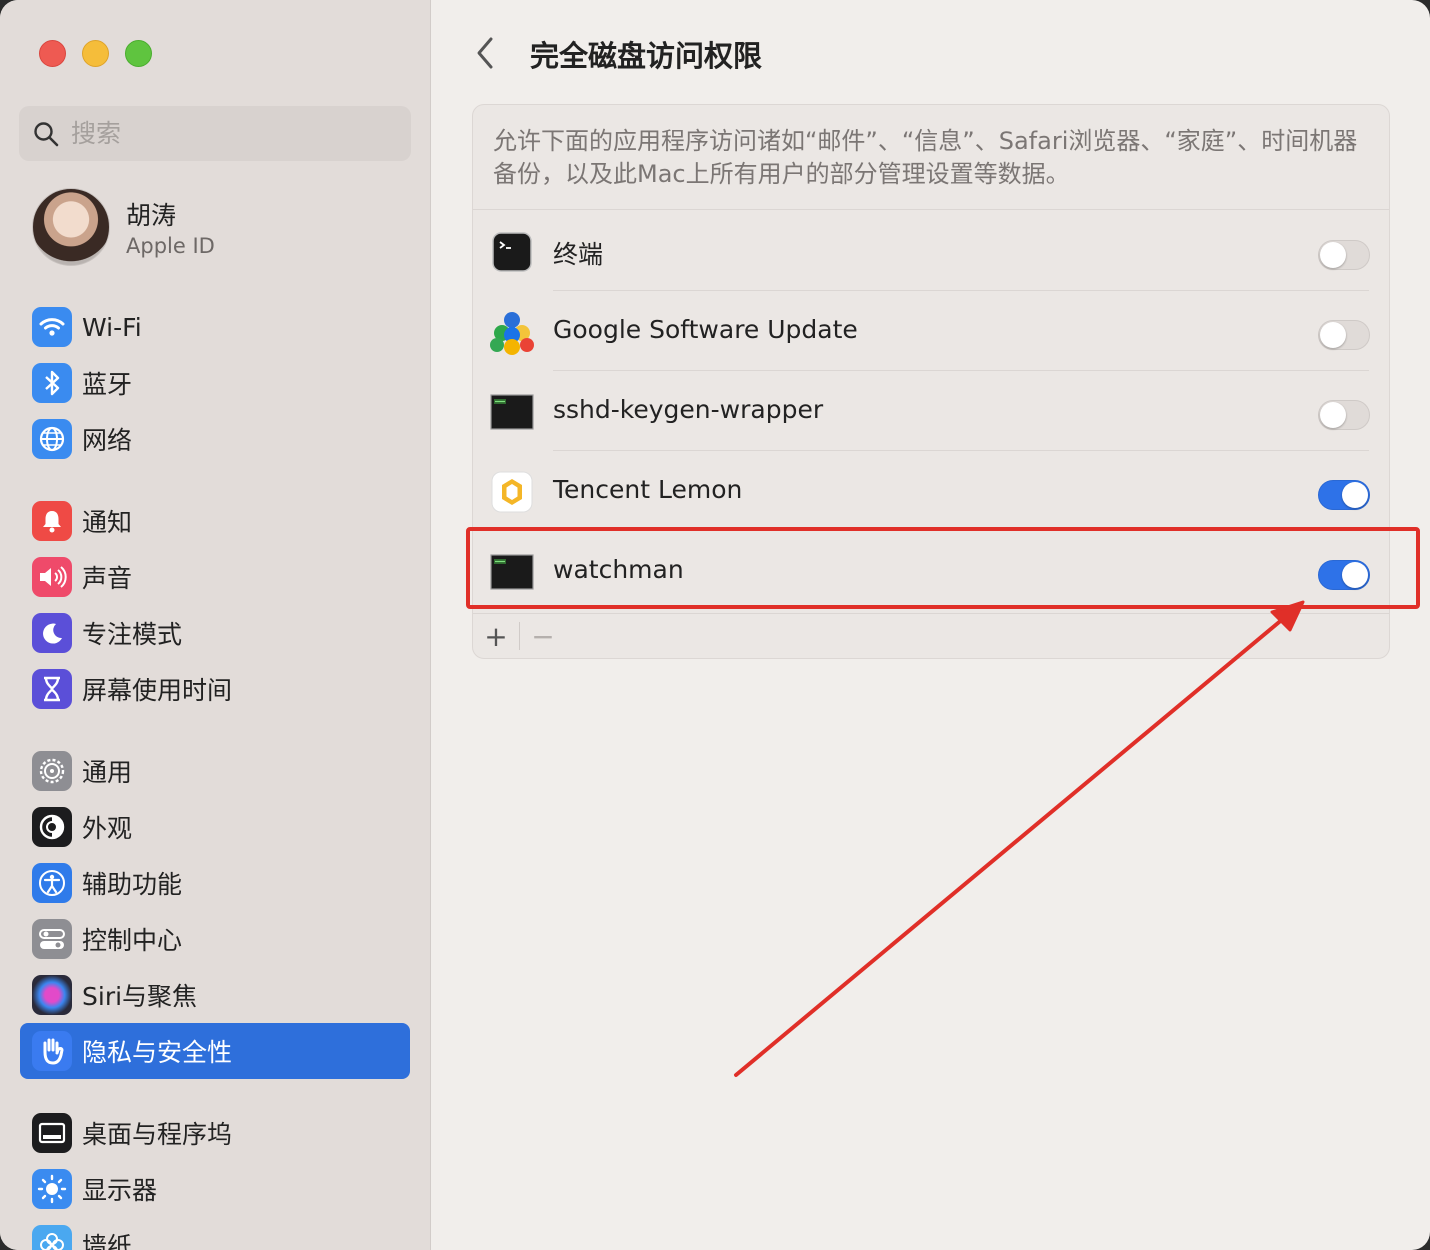  I want to click on app-name: Google Software Update, so click(705, 329).